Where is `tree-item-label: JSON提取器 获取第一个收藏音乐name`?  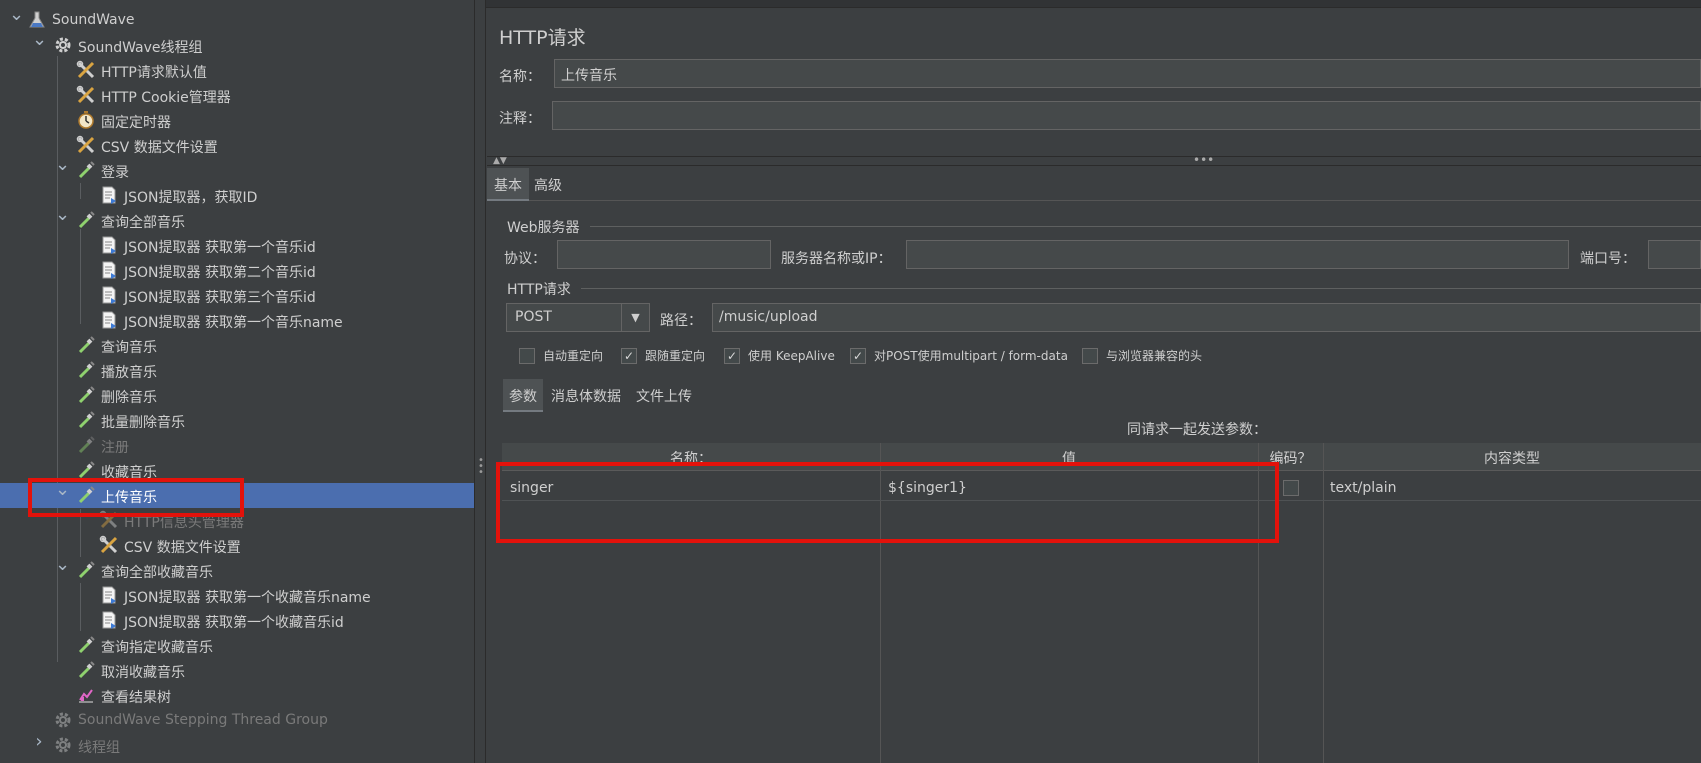
tree-item-label: JSON提取器 获取第一个收藏音乐name is located at coordinates (247, 598).